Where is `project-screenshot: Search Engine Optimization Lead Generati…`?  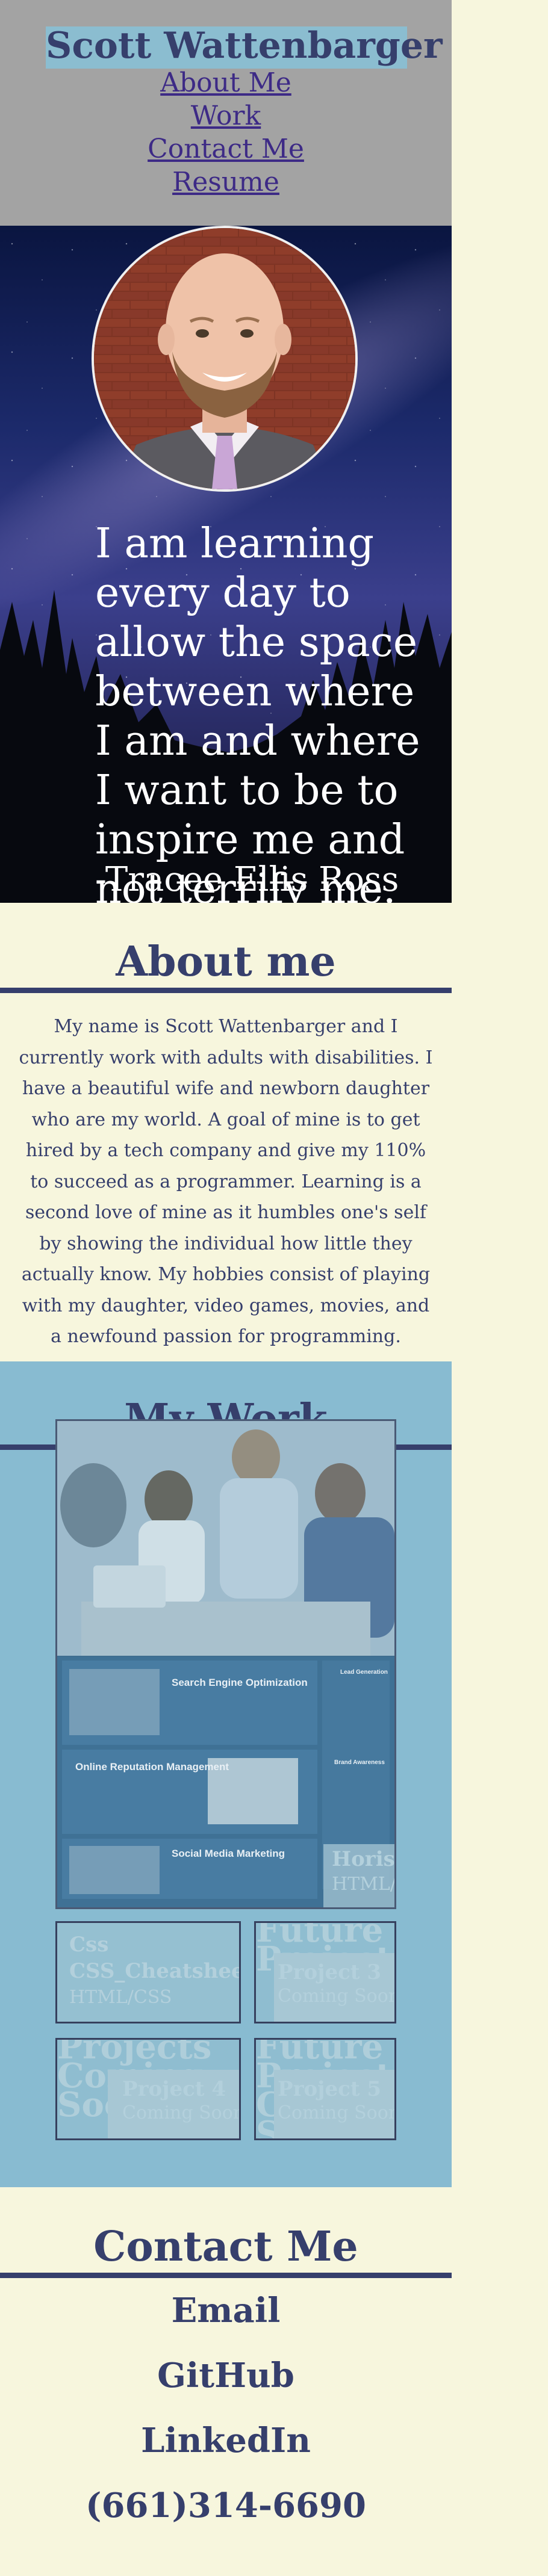 project-screenshot: Search Engine Optimization Lead Generati… is located at coordinates (225, 1664).